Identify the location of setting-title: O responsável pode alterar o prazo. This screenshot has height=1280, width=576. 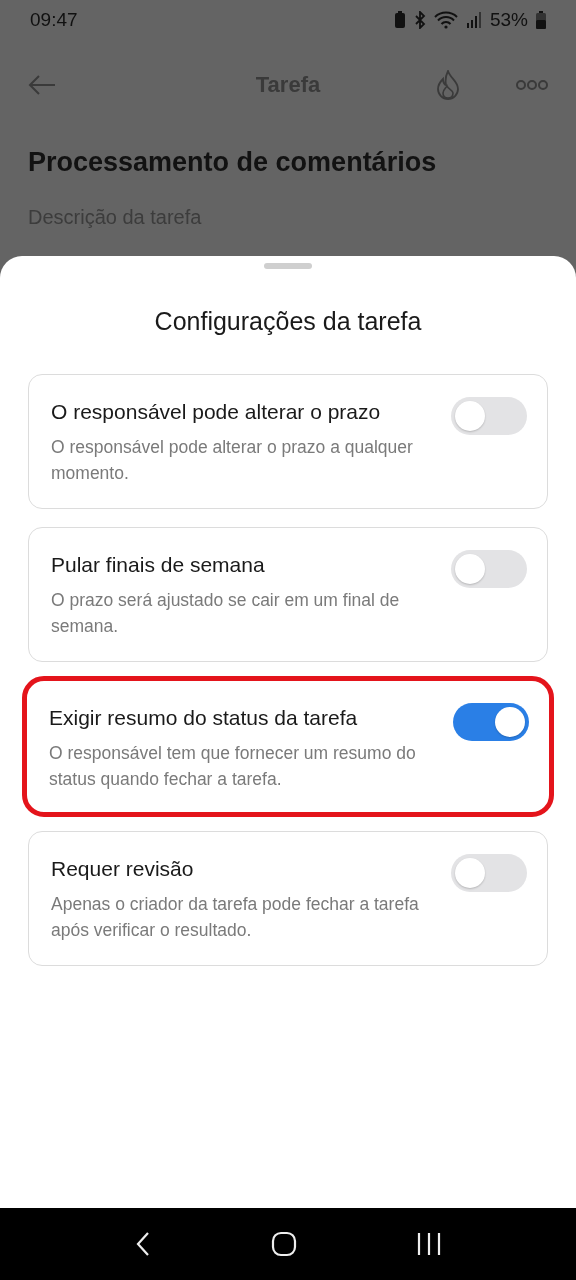
(216, 412).